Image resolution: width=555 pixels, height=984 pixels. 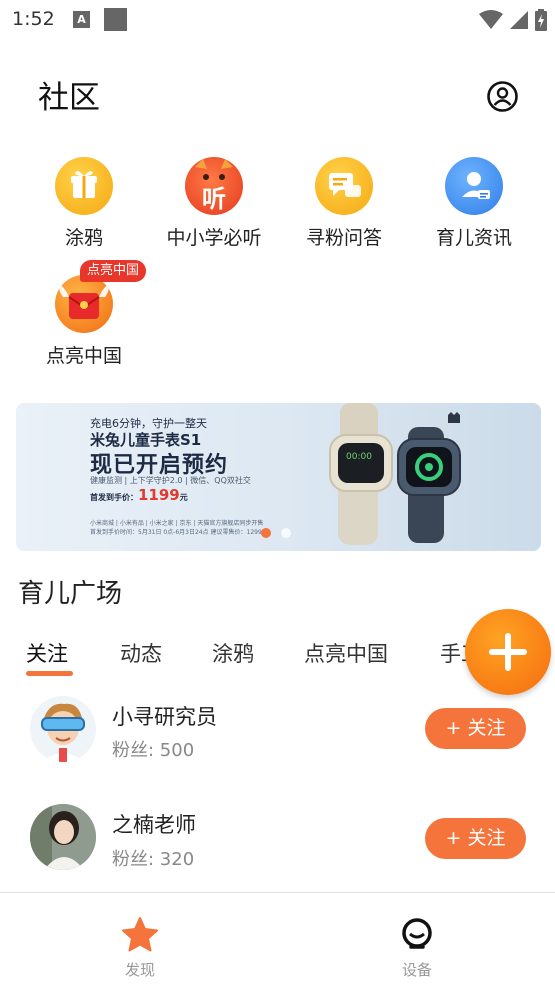 I want to click on feature-qa: 寻粉问答, so click(x=344, y=203).